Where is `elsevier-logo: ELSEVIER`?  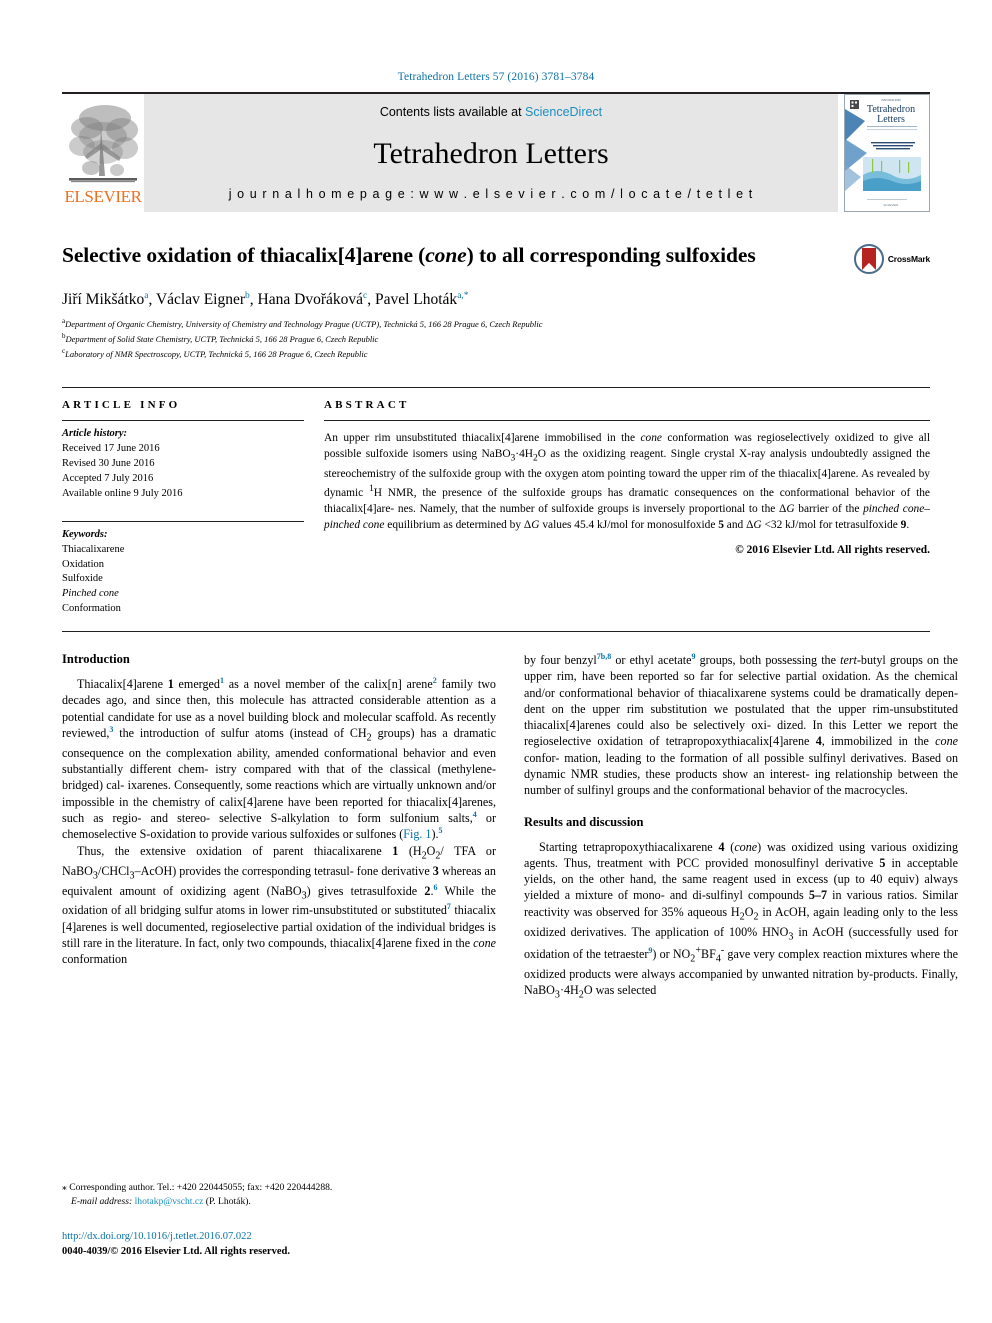
elsevier-logo: ELSEVIER is located at coordinates (103, 153).